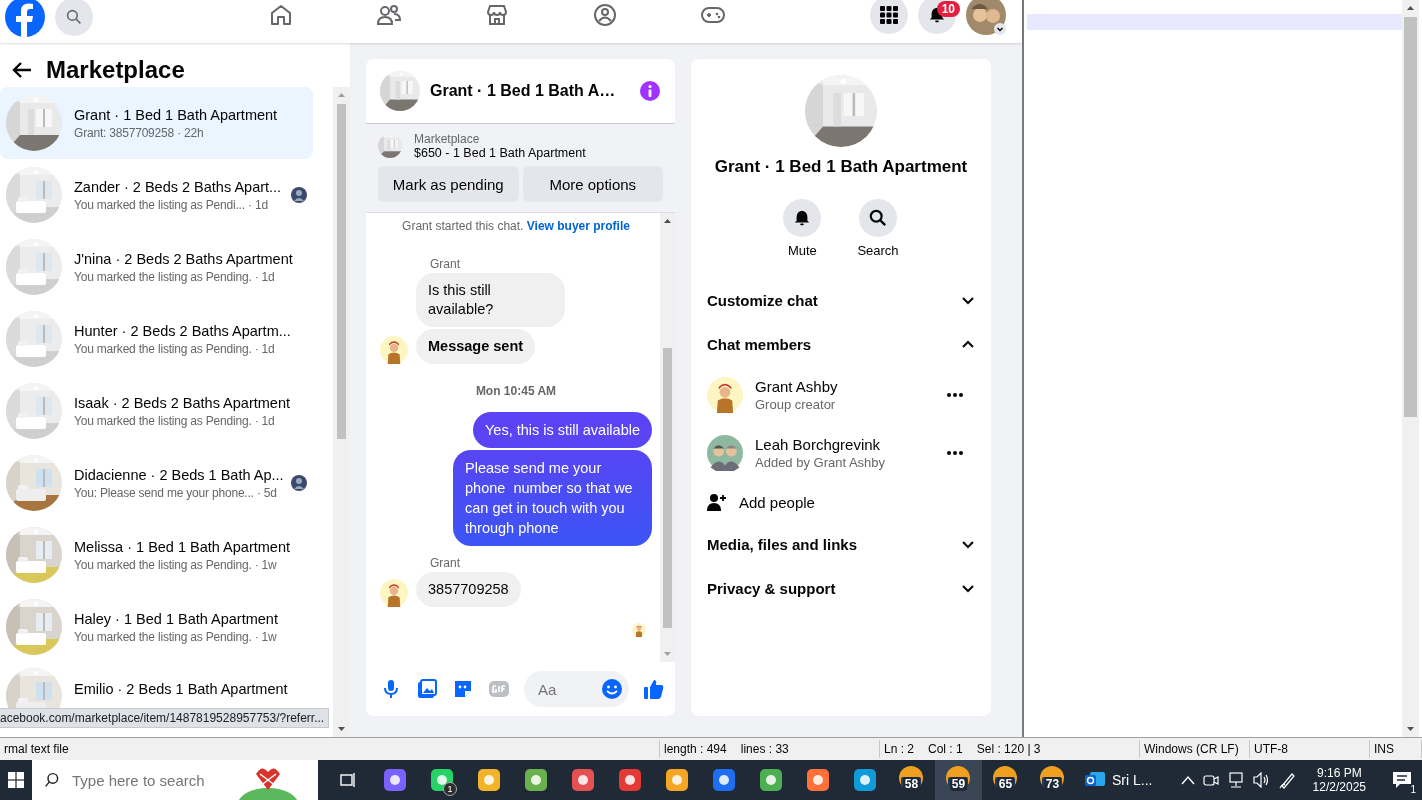 The height and width of the screenshot is (800, 1422). Describe the element at coordinates (448, 184) in the screenshot. I see `listing-action-button: Mark as pending` at that location.